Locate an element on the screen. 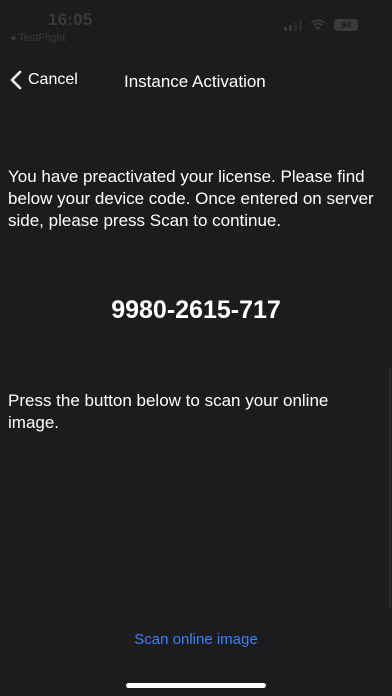 The image size is (392, 696). scroll-indicator is located at coordinates (390, 488).